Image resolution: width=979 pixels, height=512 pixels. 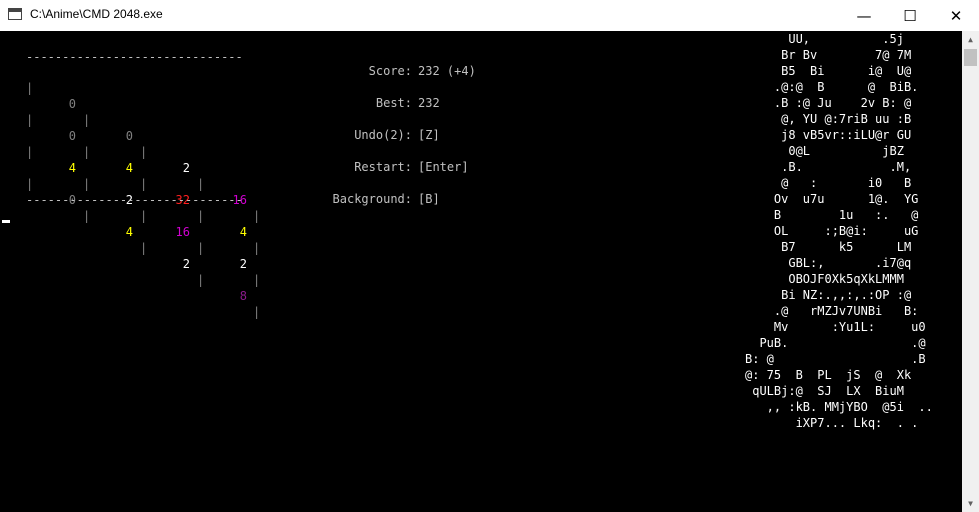 I want to click on board-row: | 4 | 2 | 16 | 2 |, so click(x=143, y=207).